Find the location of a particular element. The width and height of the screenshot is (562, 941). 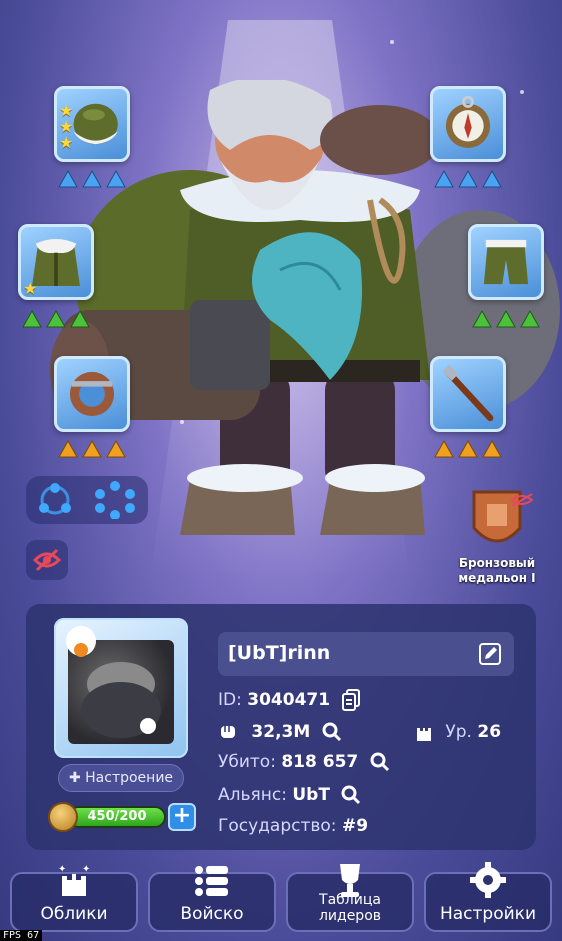

nav-army-label: Войско is located at coordinates (212, 914).